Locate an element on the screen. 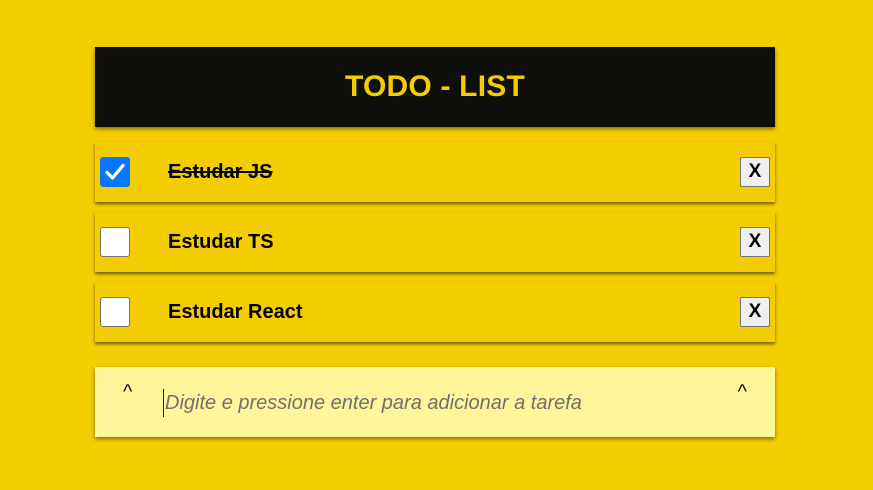  app-header: TODO - LIST is located at coordinates (435, 87).